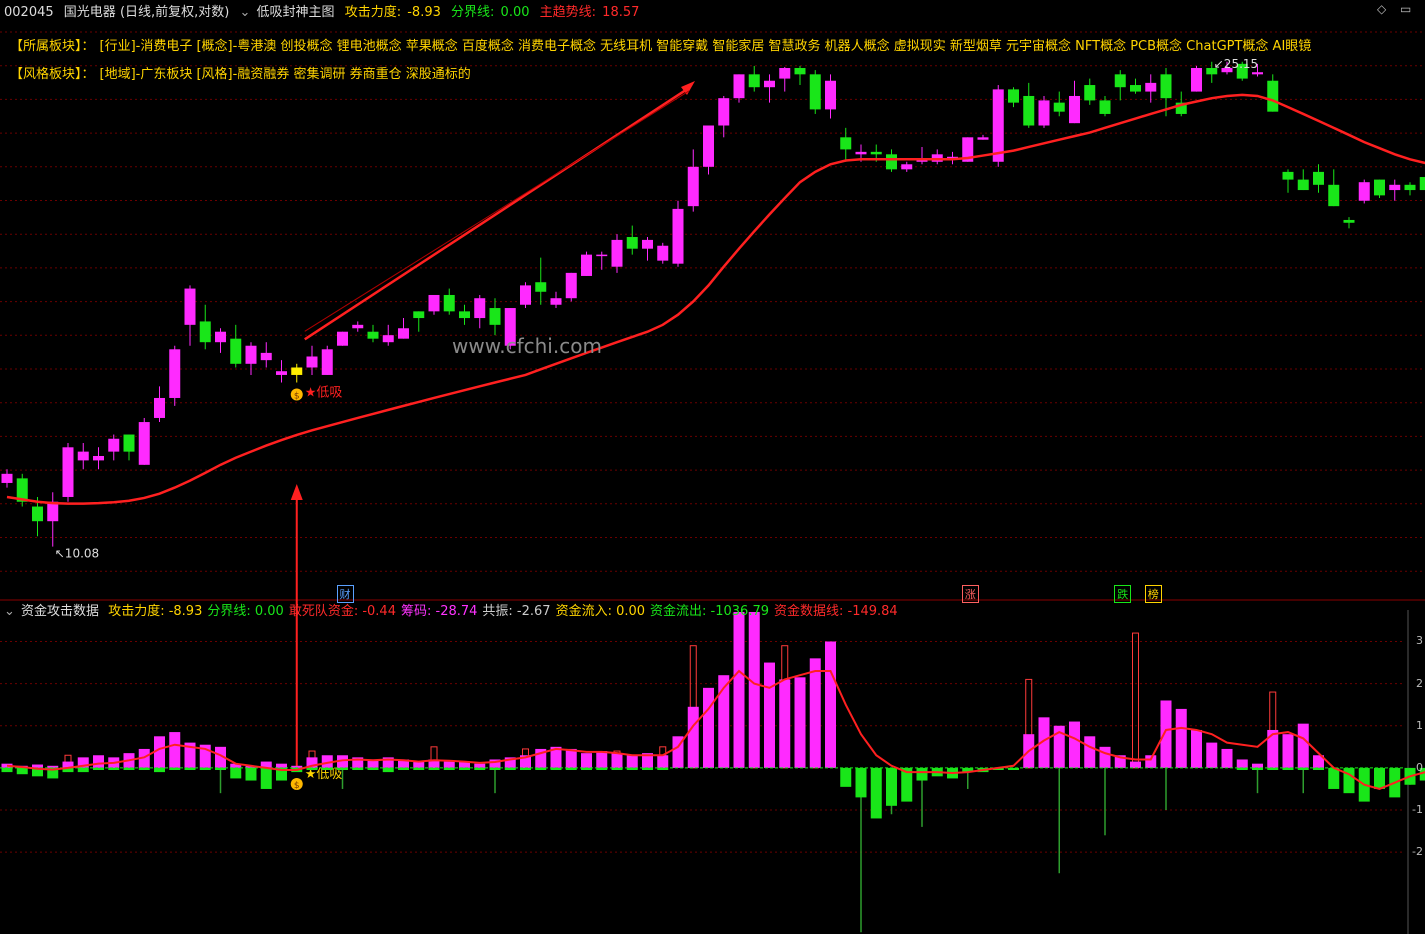 The height and width of the screenshot is (934, 1425). I want to click on sub-menu-icon: ⌄, so click(9, 611).